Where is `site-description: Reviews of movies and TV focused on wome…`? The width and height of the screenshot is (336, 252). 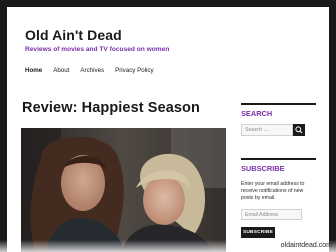 site-description: Reviews of movies and TV focused on wome… is located at coordinates (97, 49).